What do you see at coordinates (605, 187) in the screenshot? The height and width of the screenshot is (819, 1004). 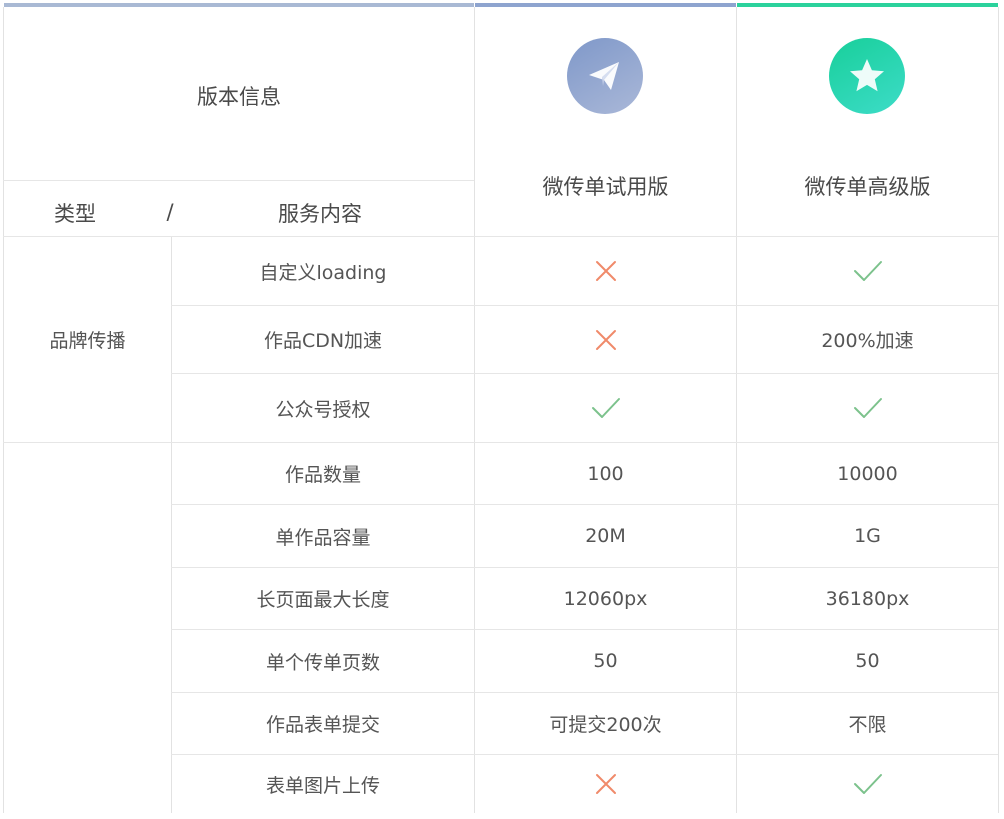 I see `plan-name-trial: 微传单试用版` at bounding box center [605, 187].